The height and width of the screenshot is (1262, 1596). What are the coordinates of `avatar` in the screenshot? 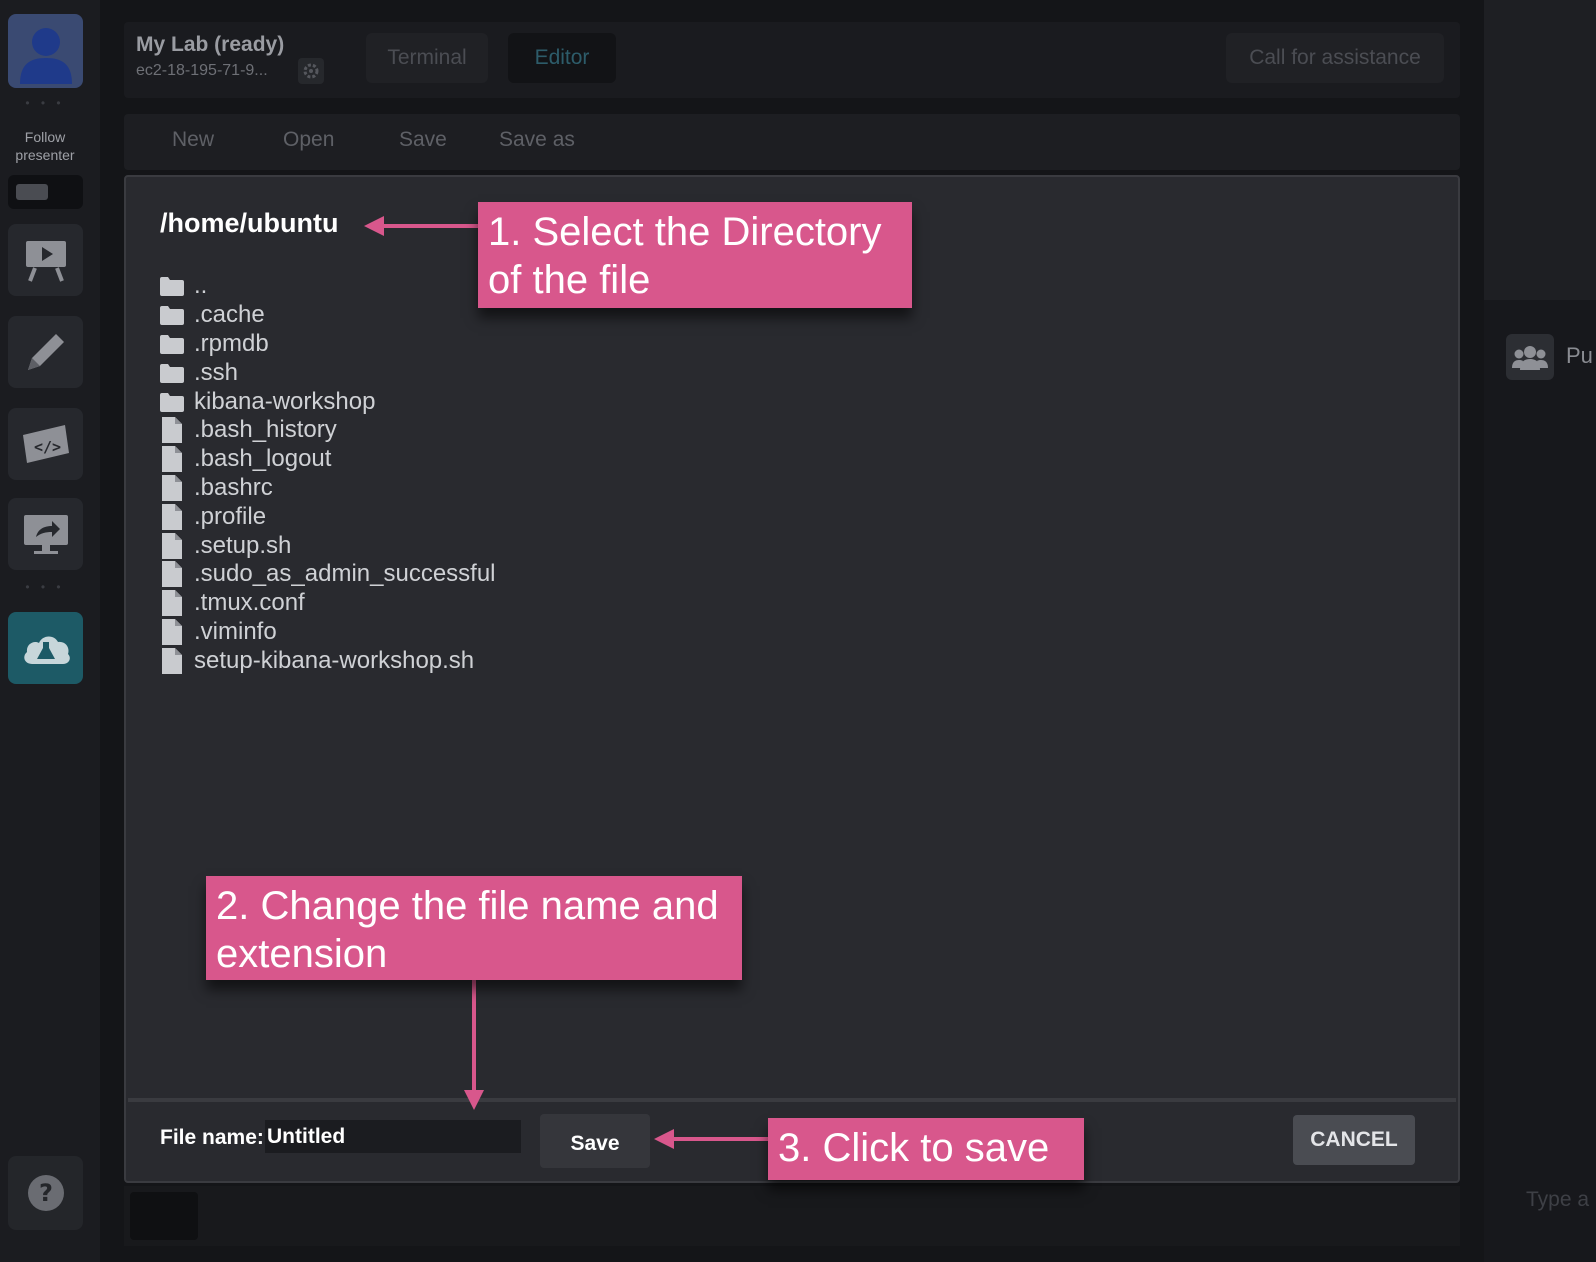 It's located at (45, 51).